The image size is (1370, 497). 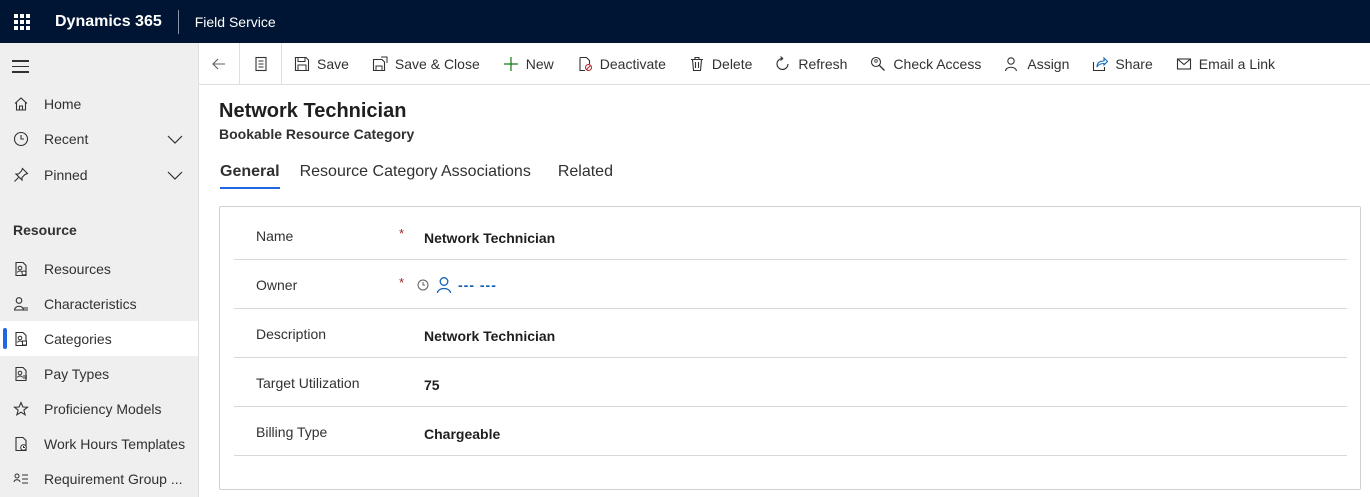 I want to click on sidebar-item-proficiency-models: Proficiency Models, so click(x=99, y=408).